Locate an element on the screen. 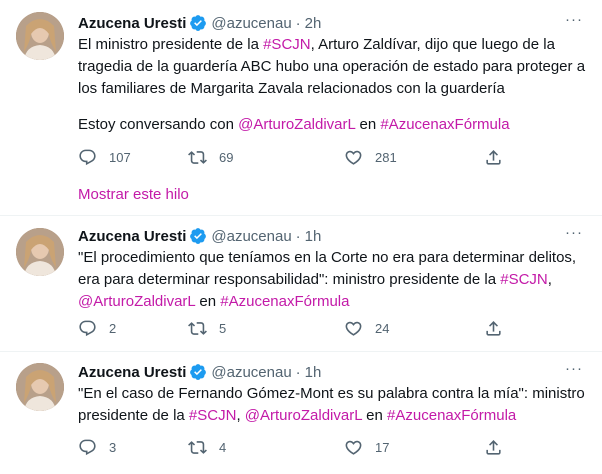  reply-count: 107 is located at coordinates (120, 157).